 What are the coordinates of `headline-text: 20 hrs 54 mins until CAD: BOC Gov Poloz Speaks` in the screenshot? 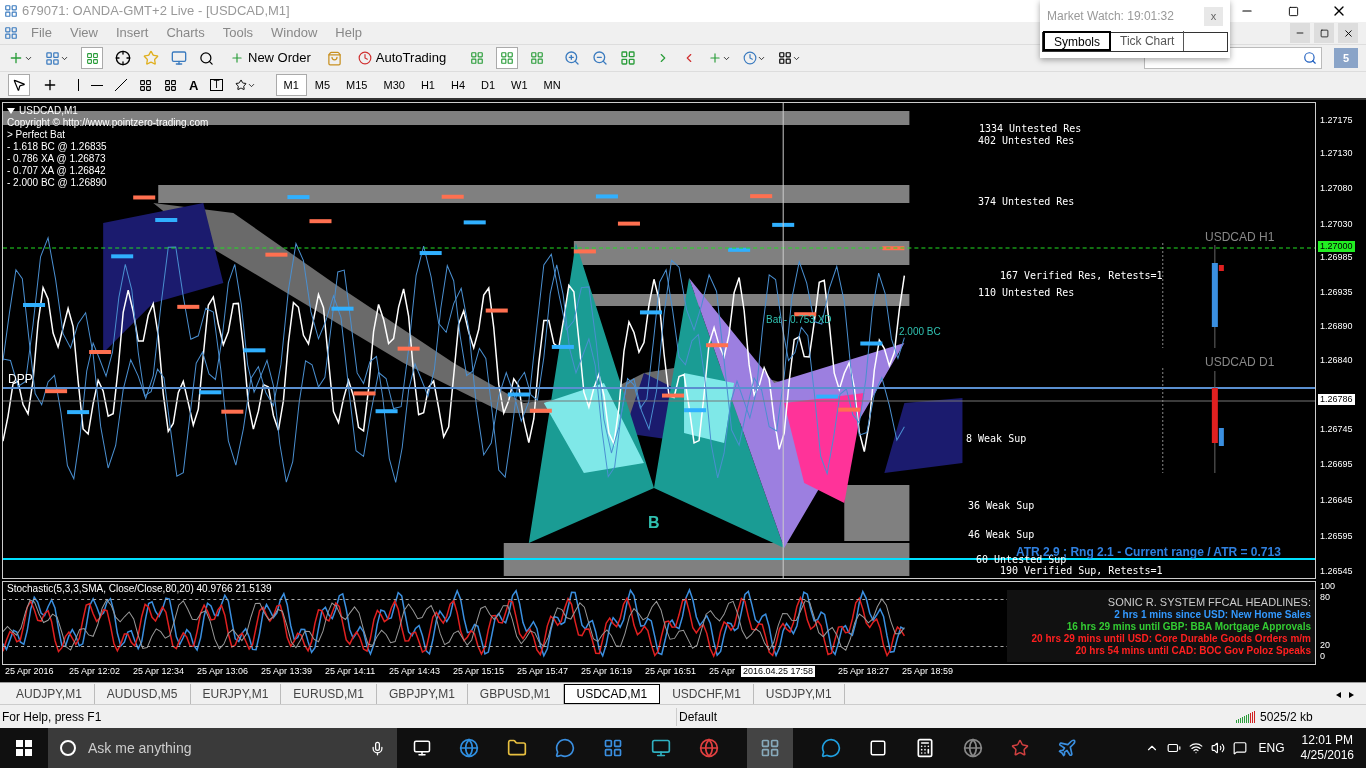 It's located at (1193, 651).